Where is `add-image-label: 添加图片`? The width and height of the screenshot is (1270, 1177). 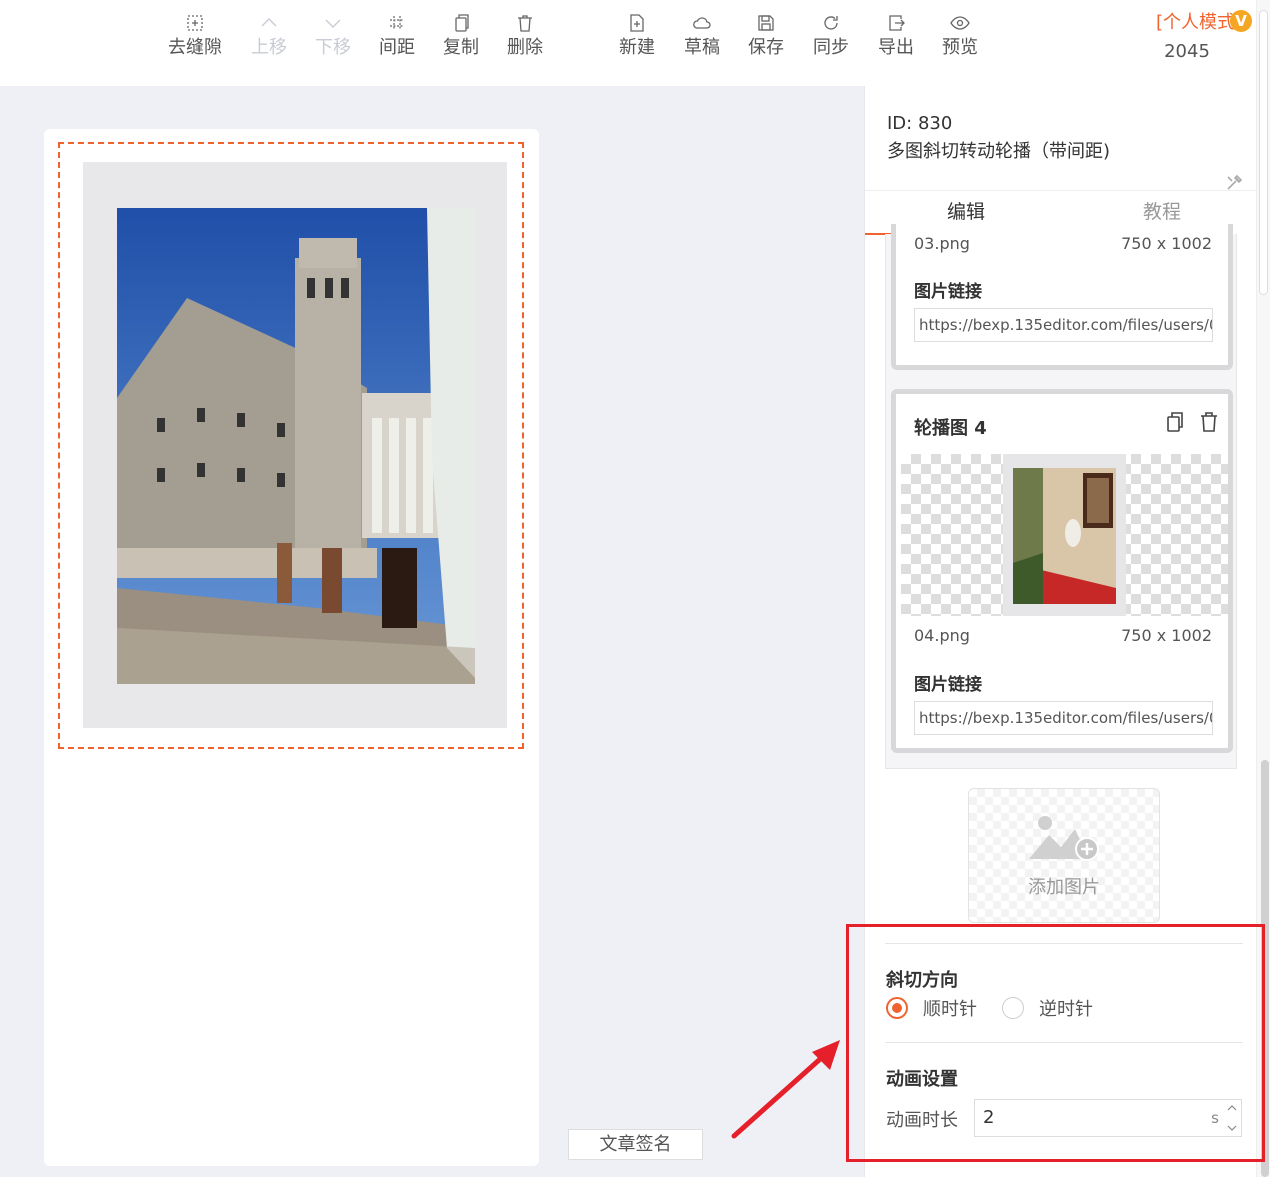 add-image-label: 添加图片 is located at coordinates (1064, 887).